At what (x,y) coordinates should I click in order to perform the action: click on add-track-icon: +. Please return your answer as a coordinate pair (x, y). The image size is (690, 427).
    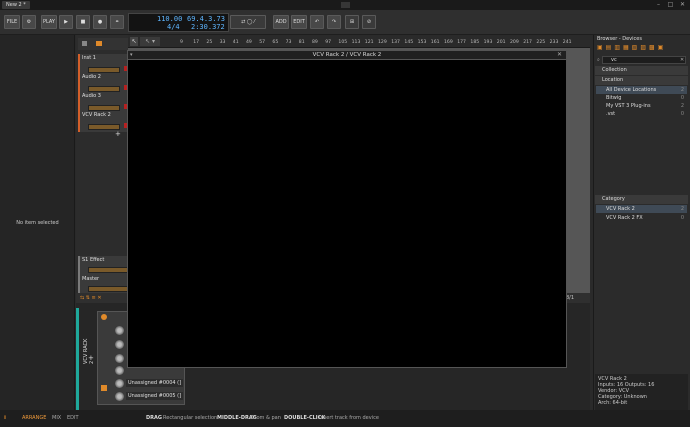
    Looking at the image, I should click on (118, 134).